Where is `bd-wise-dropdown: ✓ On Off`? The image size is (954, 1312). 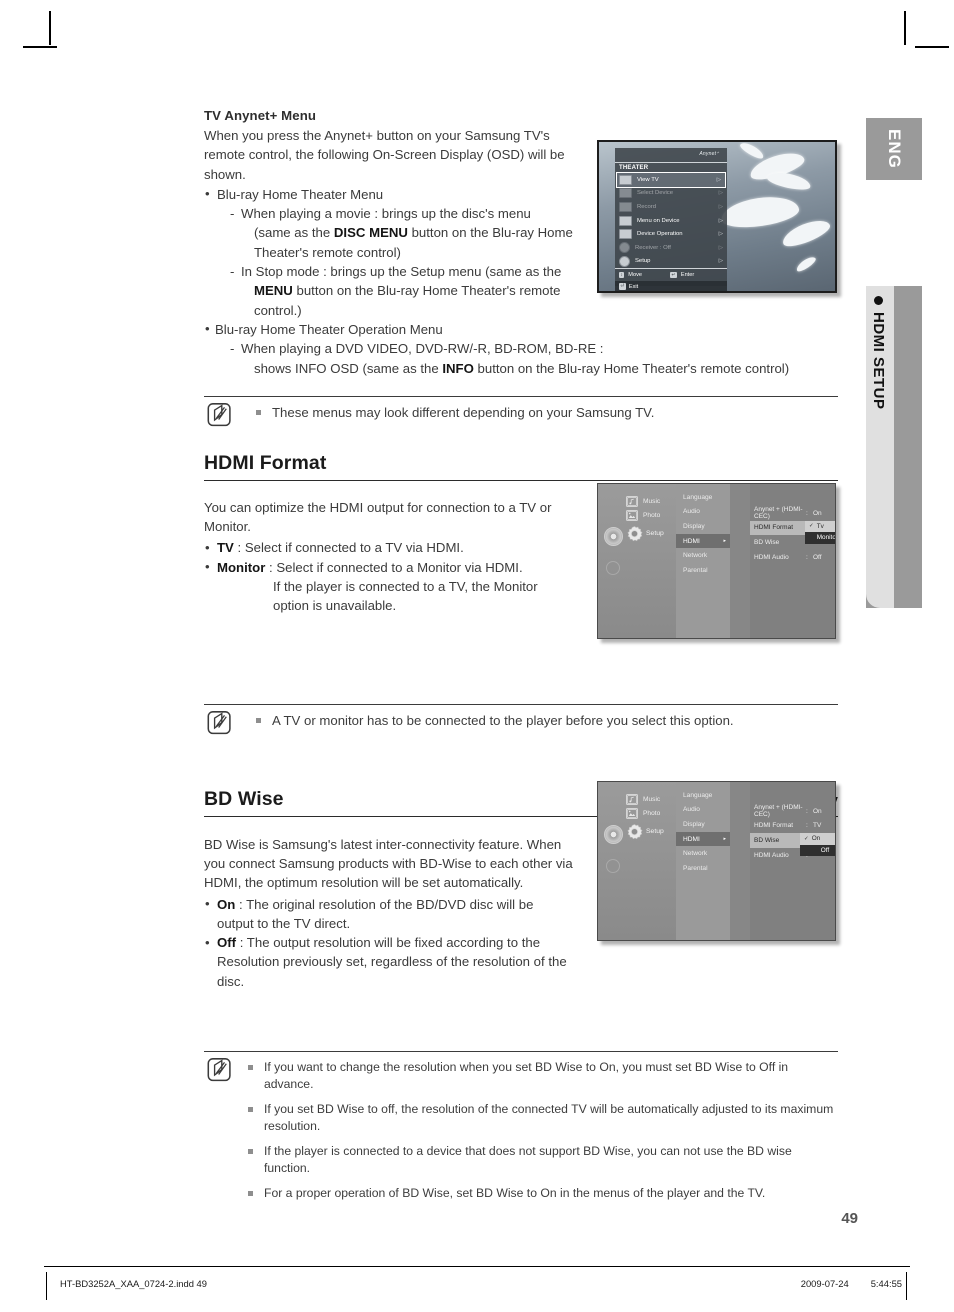
bd-wise-dropdown: ✓ On Off is located at coordinates (817, 845).